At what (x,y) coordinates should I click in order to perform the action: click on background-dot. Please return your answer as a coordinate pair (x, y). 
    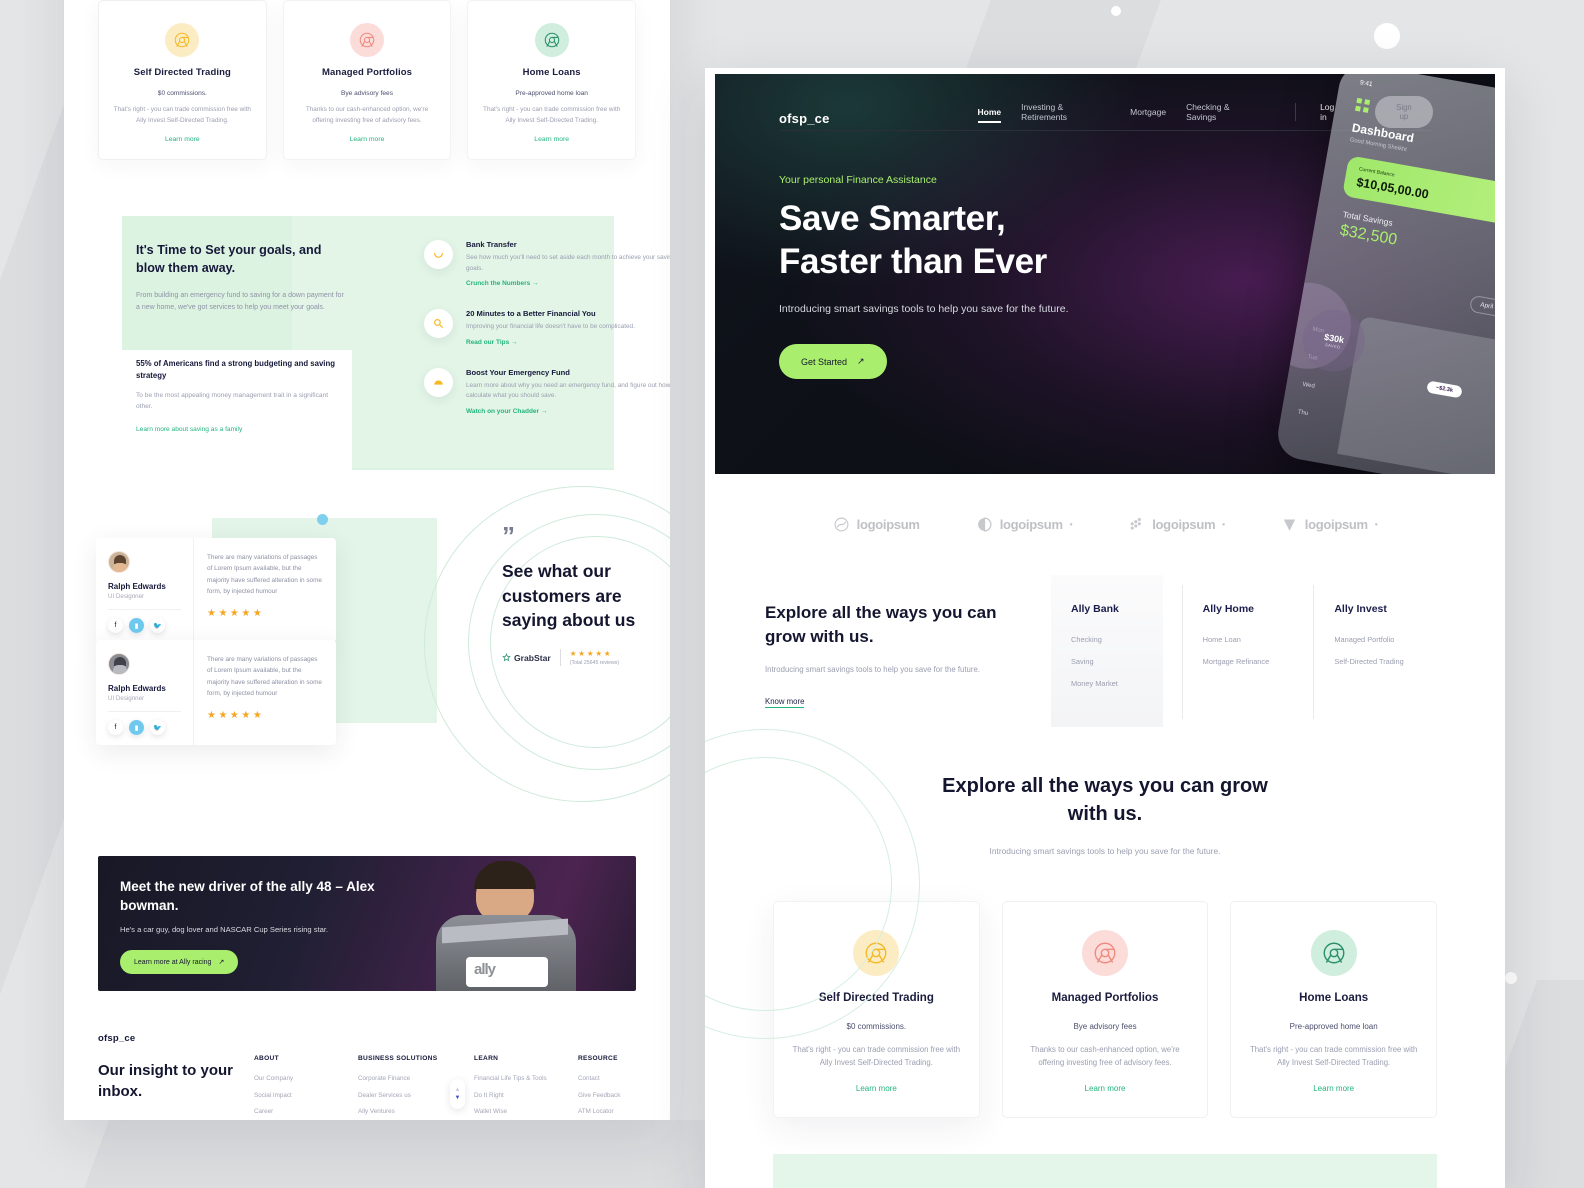
    Looking at the image, I should click on (1511, 978).